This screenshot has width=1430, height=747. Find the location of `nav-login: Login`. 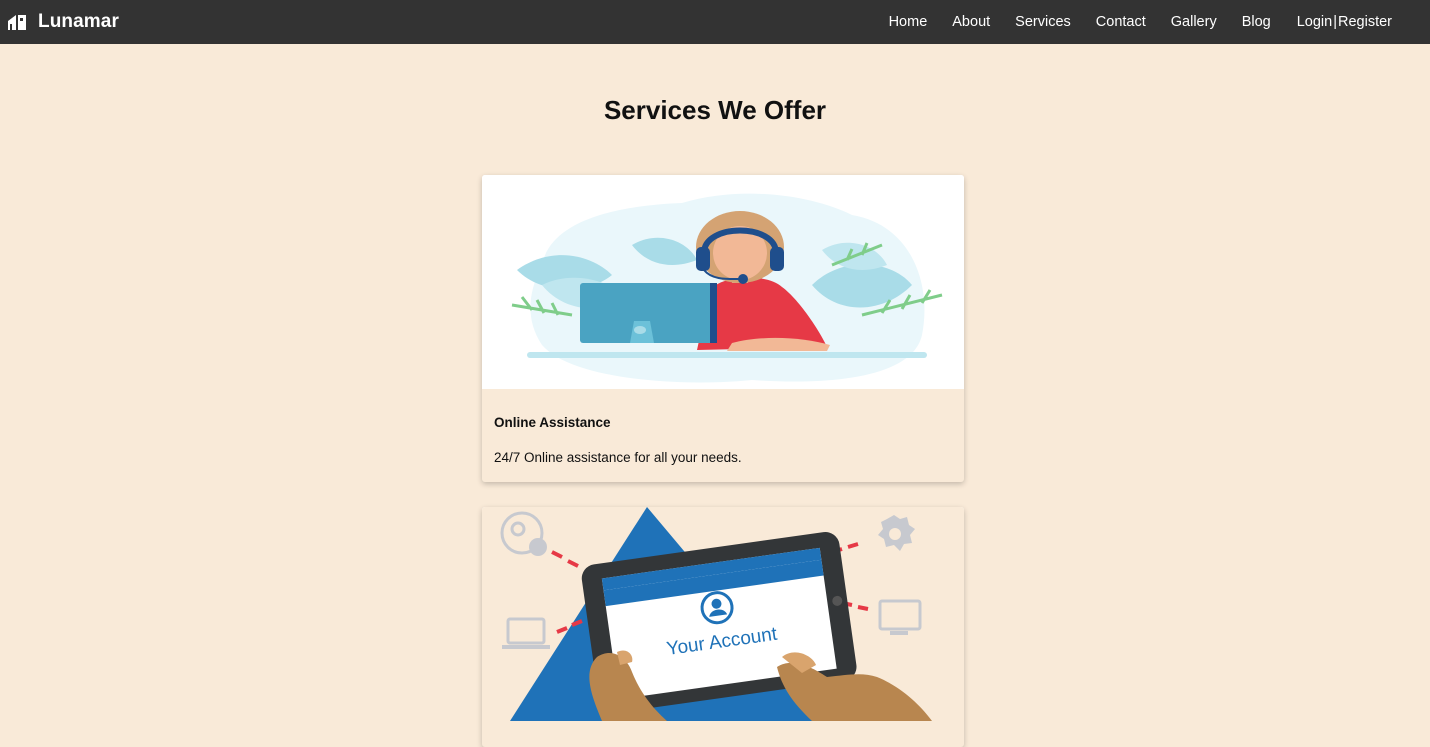

nav-login: Login is located at coordinates (1314, 22).